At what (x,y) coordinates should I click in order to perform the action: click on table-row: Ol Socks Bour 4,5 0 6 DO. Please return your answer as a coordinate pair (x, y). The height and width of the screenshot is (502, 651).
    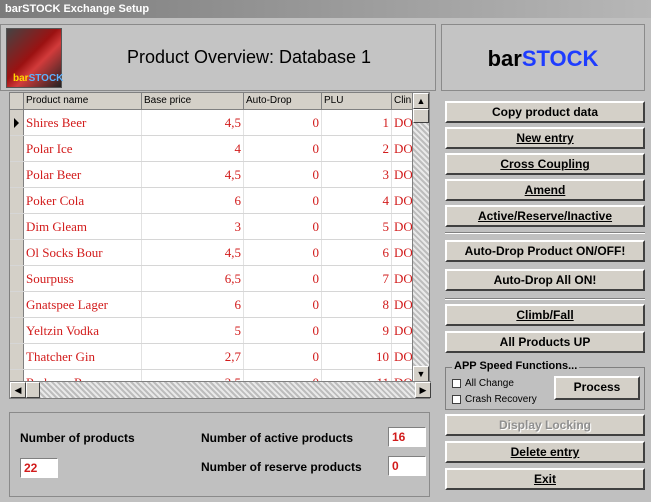
    Looking at the image, I should click on (212, 253).